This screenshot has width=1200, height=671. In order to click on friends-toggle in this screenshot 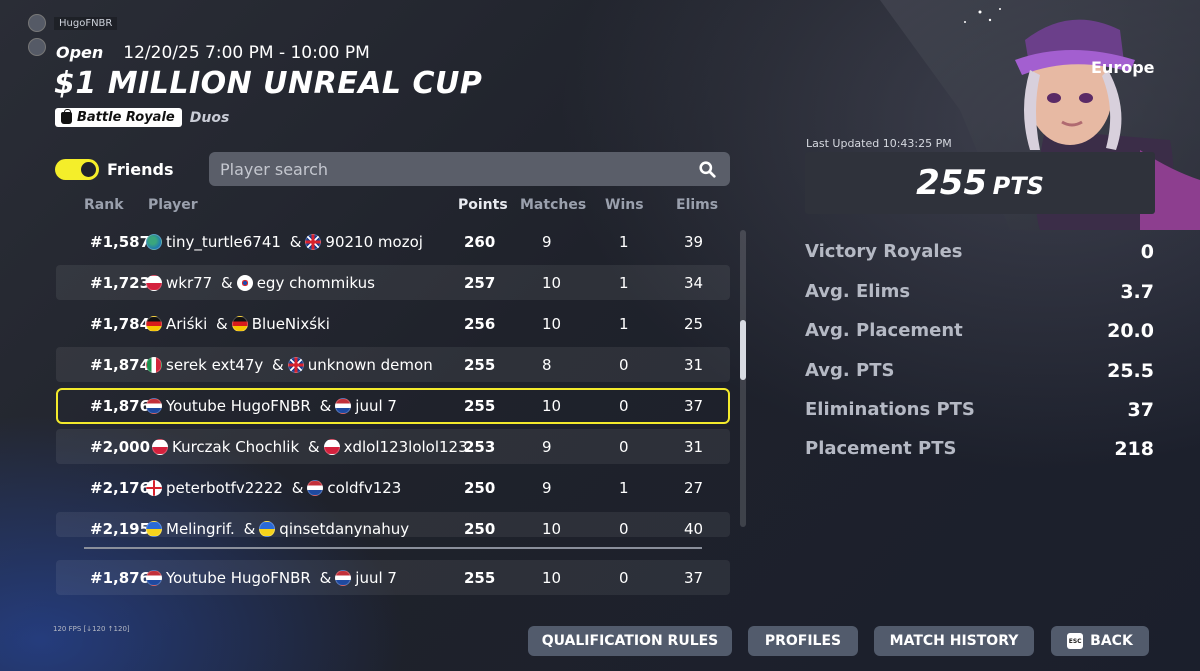, I will do `click(77, 169)`.